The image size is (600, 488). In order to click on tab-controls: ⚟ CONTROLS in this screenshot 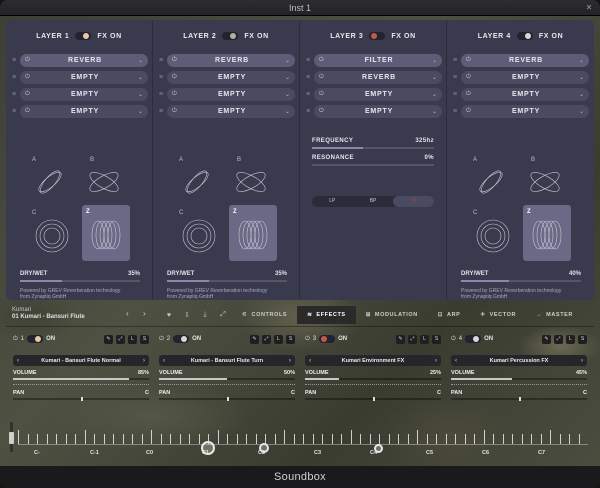, I will do `click(264, 315)`.